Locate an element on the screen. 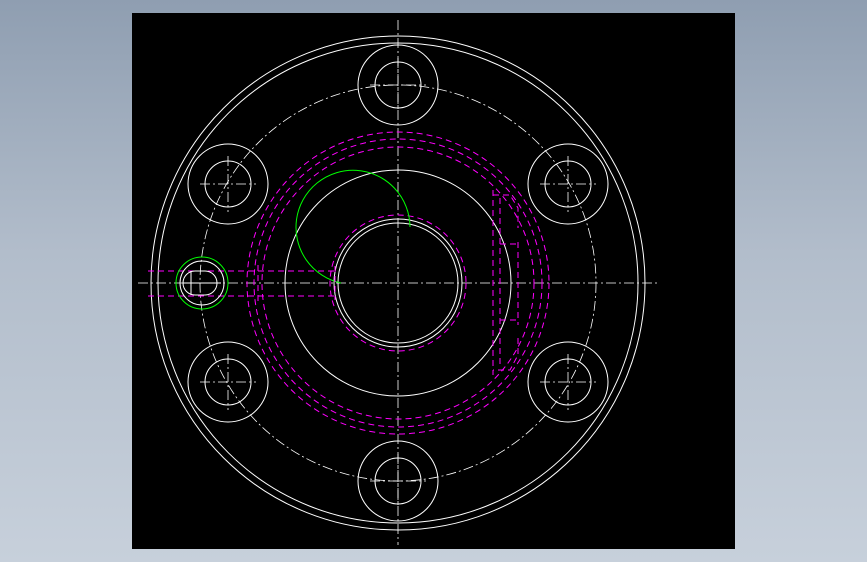 The height and width of the screenshot is (562, 867). hidden-keyway-profile is located at coordinates (505, 282).